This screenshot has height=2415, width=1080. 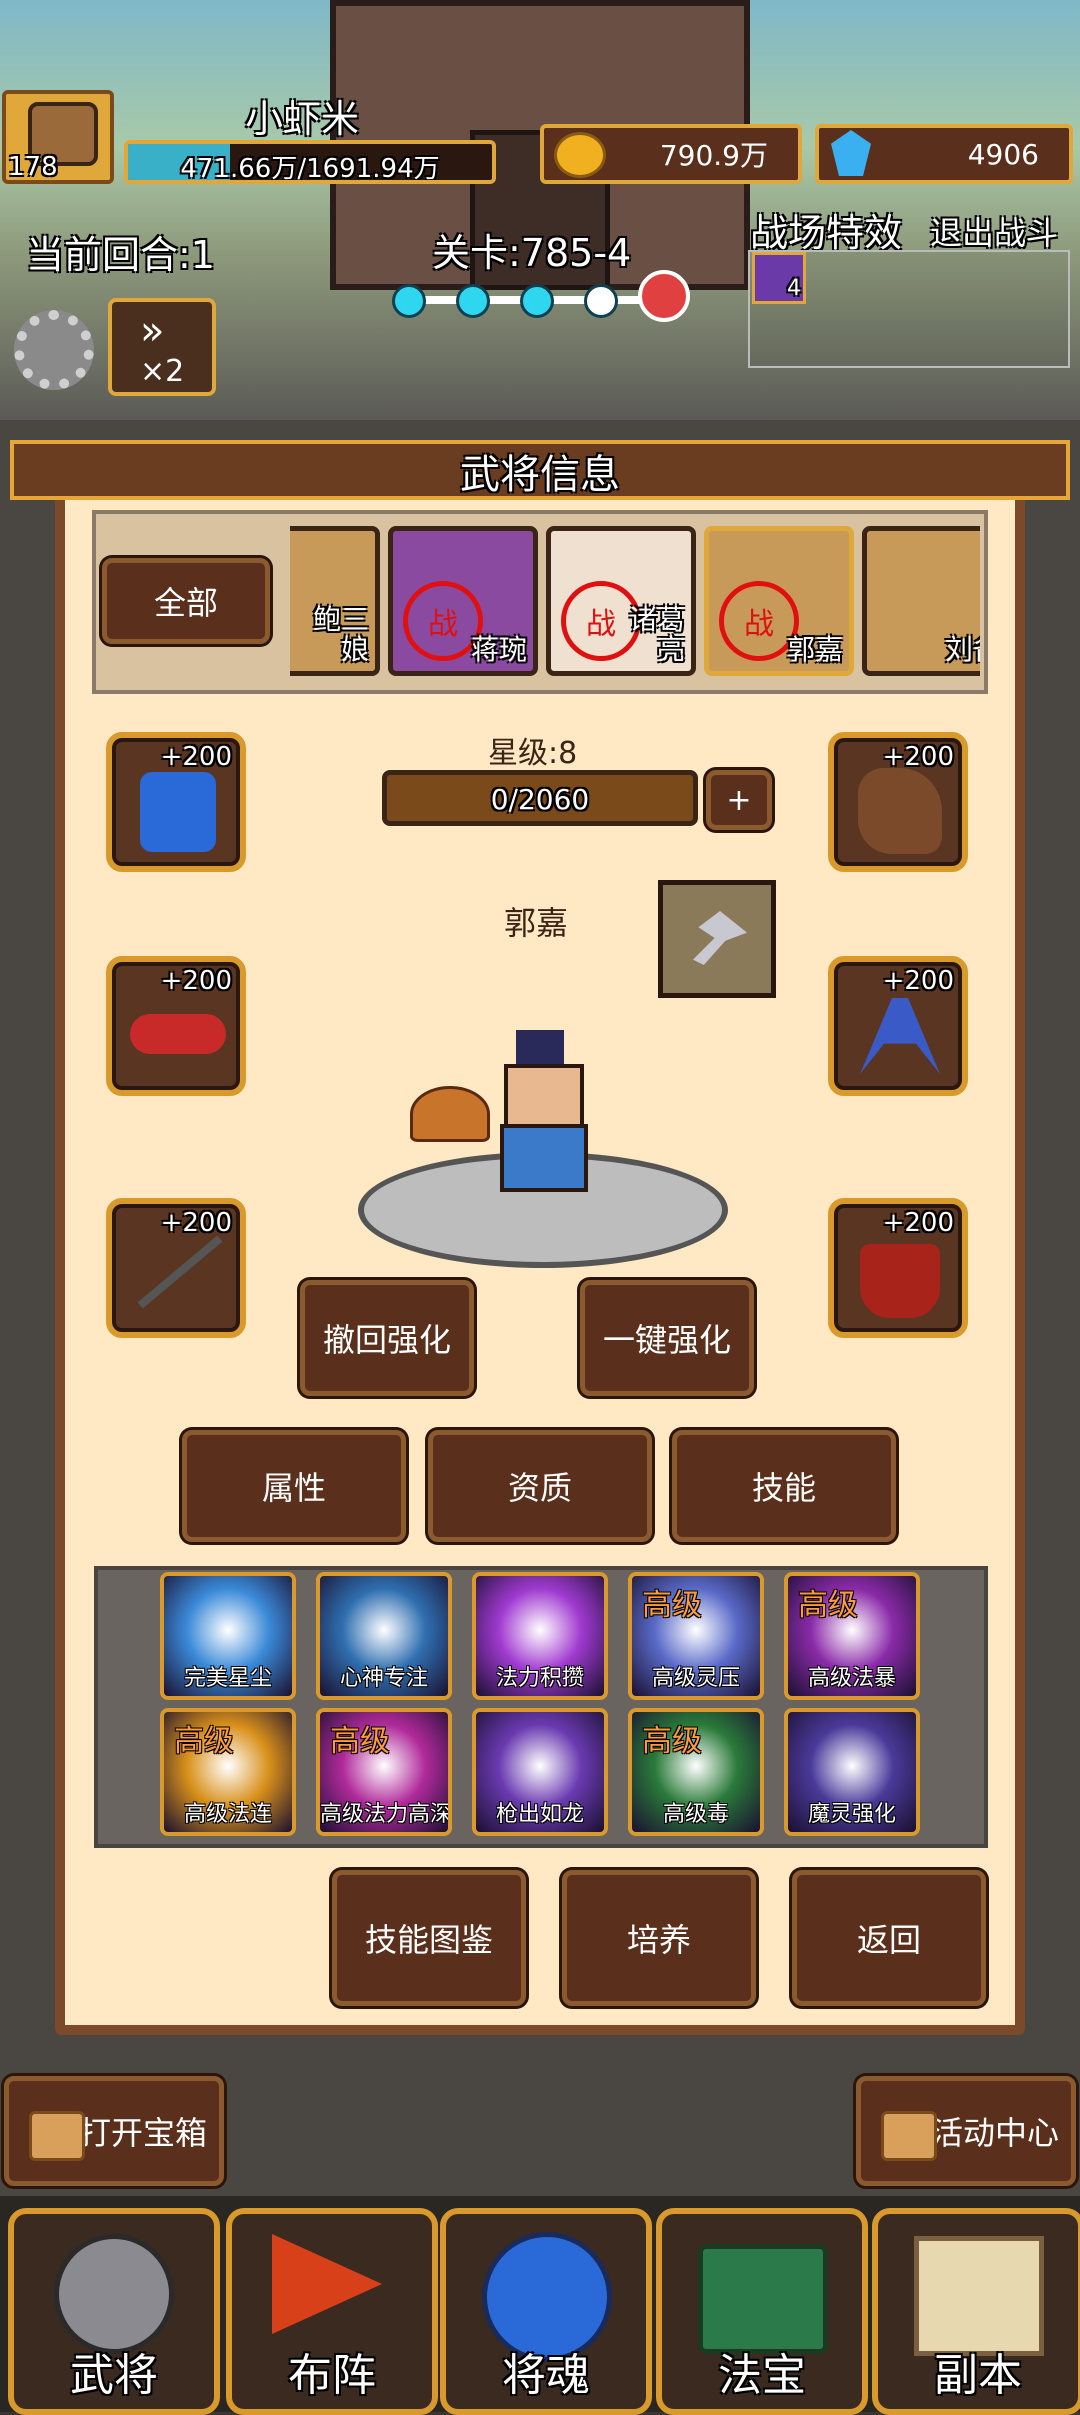 I want to click on equip-accessory-slot: +200, so click(x=898, y=1026).